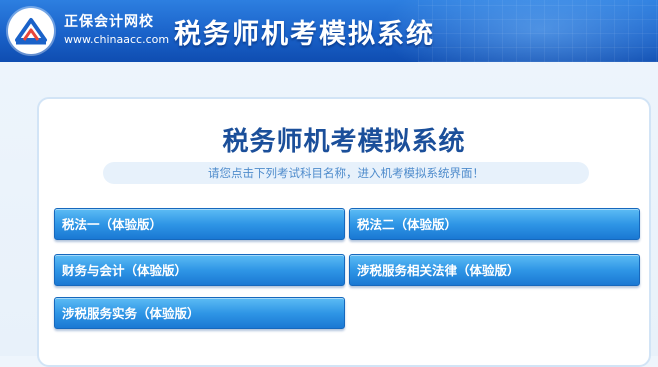  Describe the element at coordinates (494, 224) in the screenshot. I see `subject-button-tax-law-2: 税法二（体验版）` at that location.